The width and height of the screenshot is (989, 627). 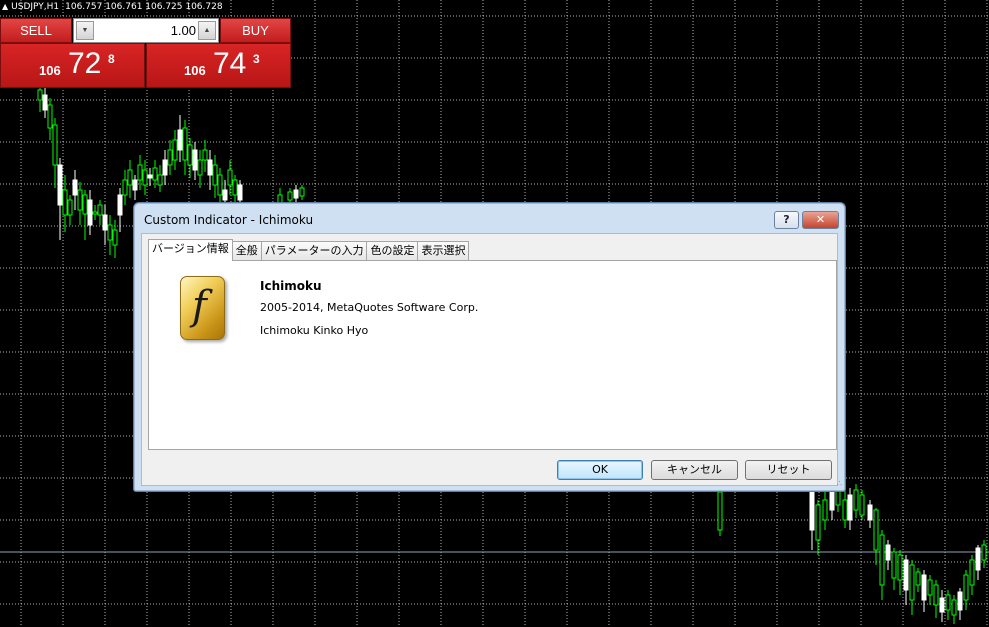 I want to click on buy-quote-fraction: 3, so click(x=256, y=59).